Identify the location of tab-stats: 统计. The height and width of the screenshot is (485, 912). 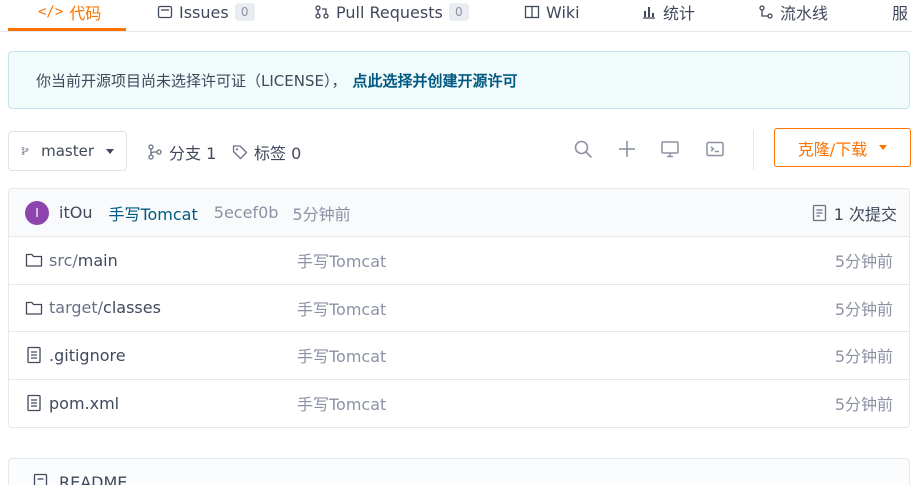
(668, 16).